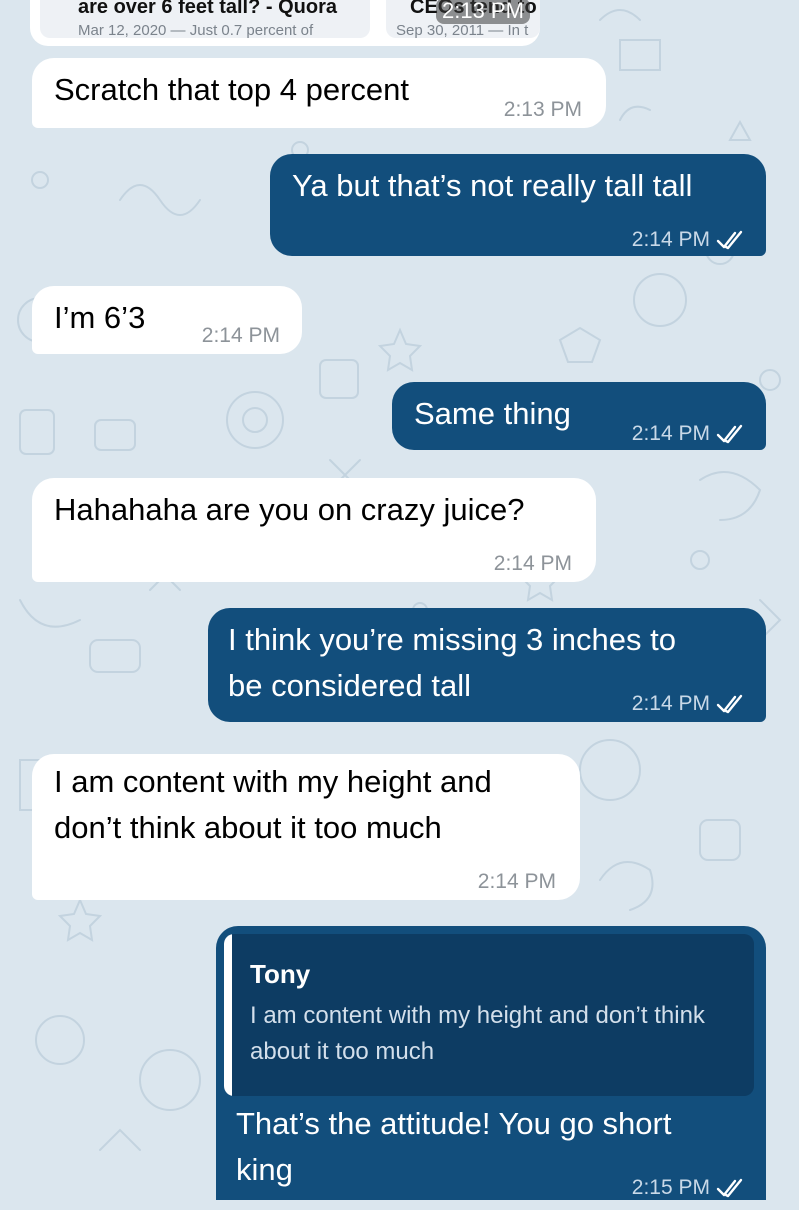 This screenshot has width=799, height=1210. Describe the element at coordinates (349, 685) in the screenshot. I see `message-text-line: be considered tall` at that location.